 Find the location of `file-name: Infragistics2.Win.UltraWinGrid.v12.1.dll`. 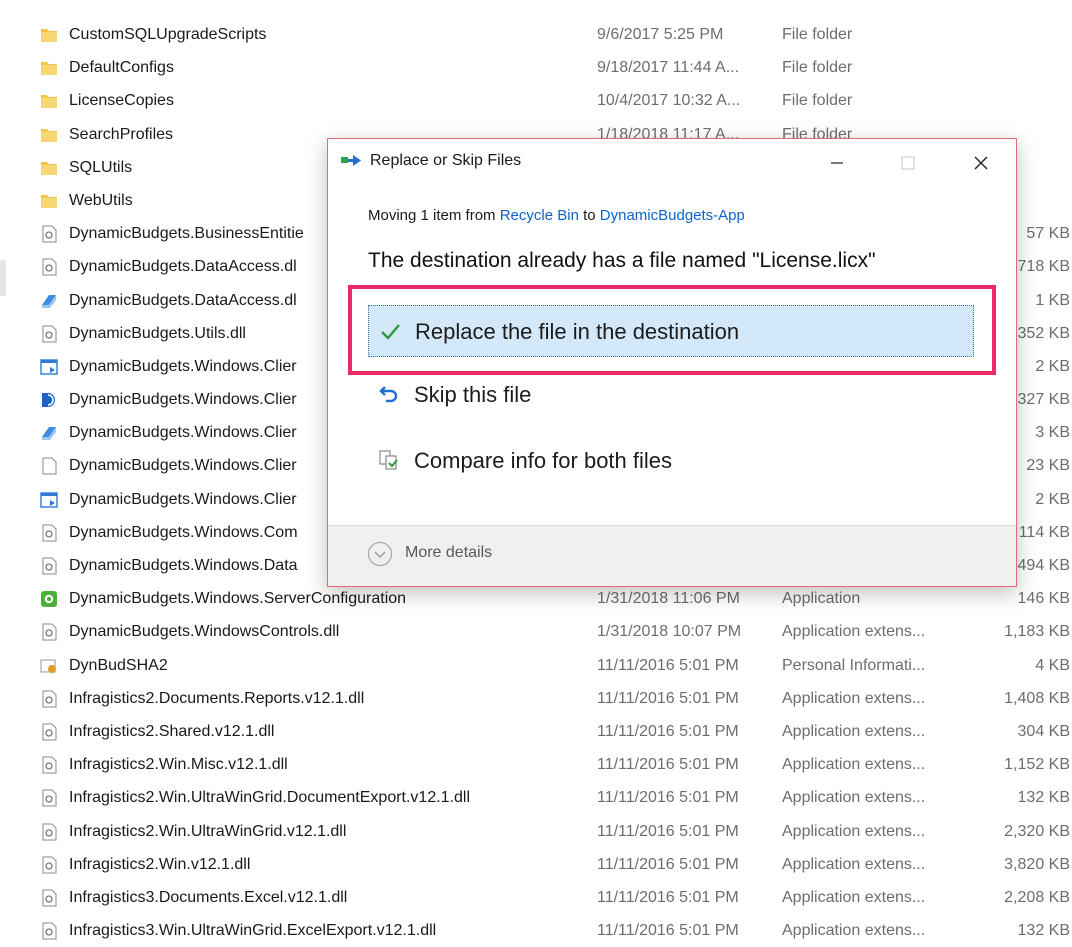

file-name: Infragistics2.Win.UltraWinGrid.v12.1.dll is located at coordinates (208, 831).